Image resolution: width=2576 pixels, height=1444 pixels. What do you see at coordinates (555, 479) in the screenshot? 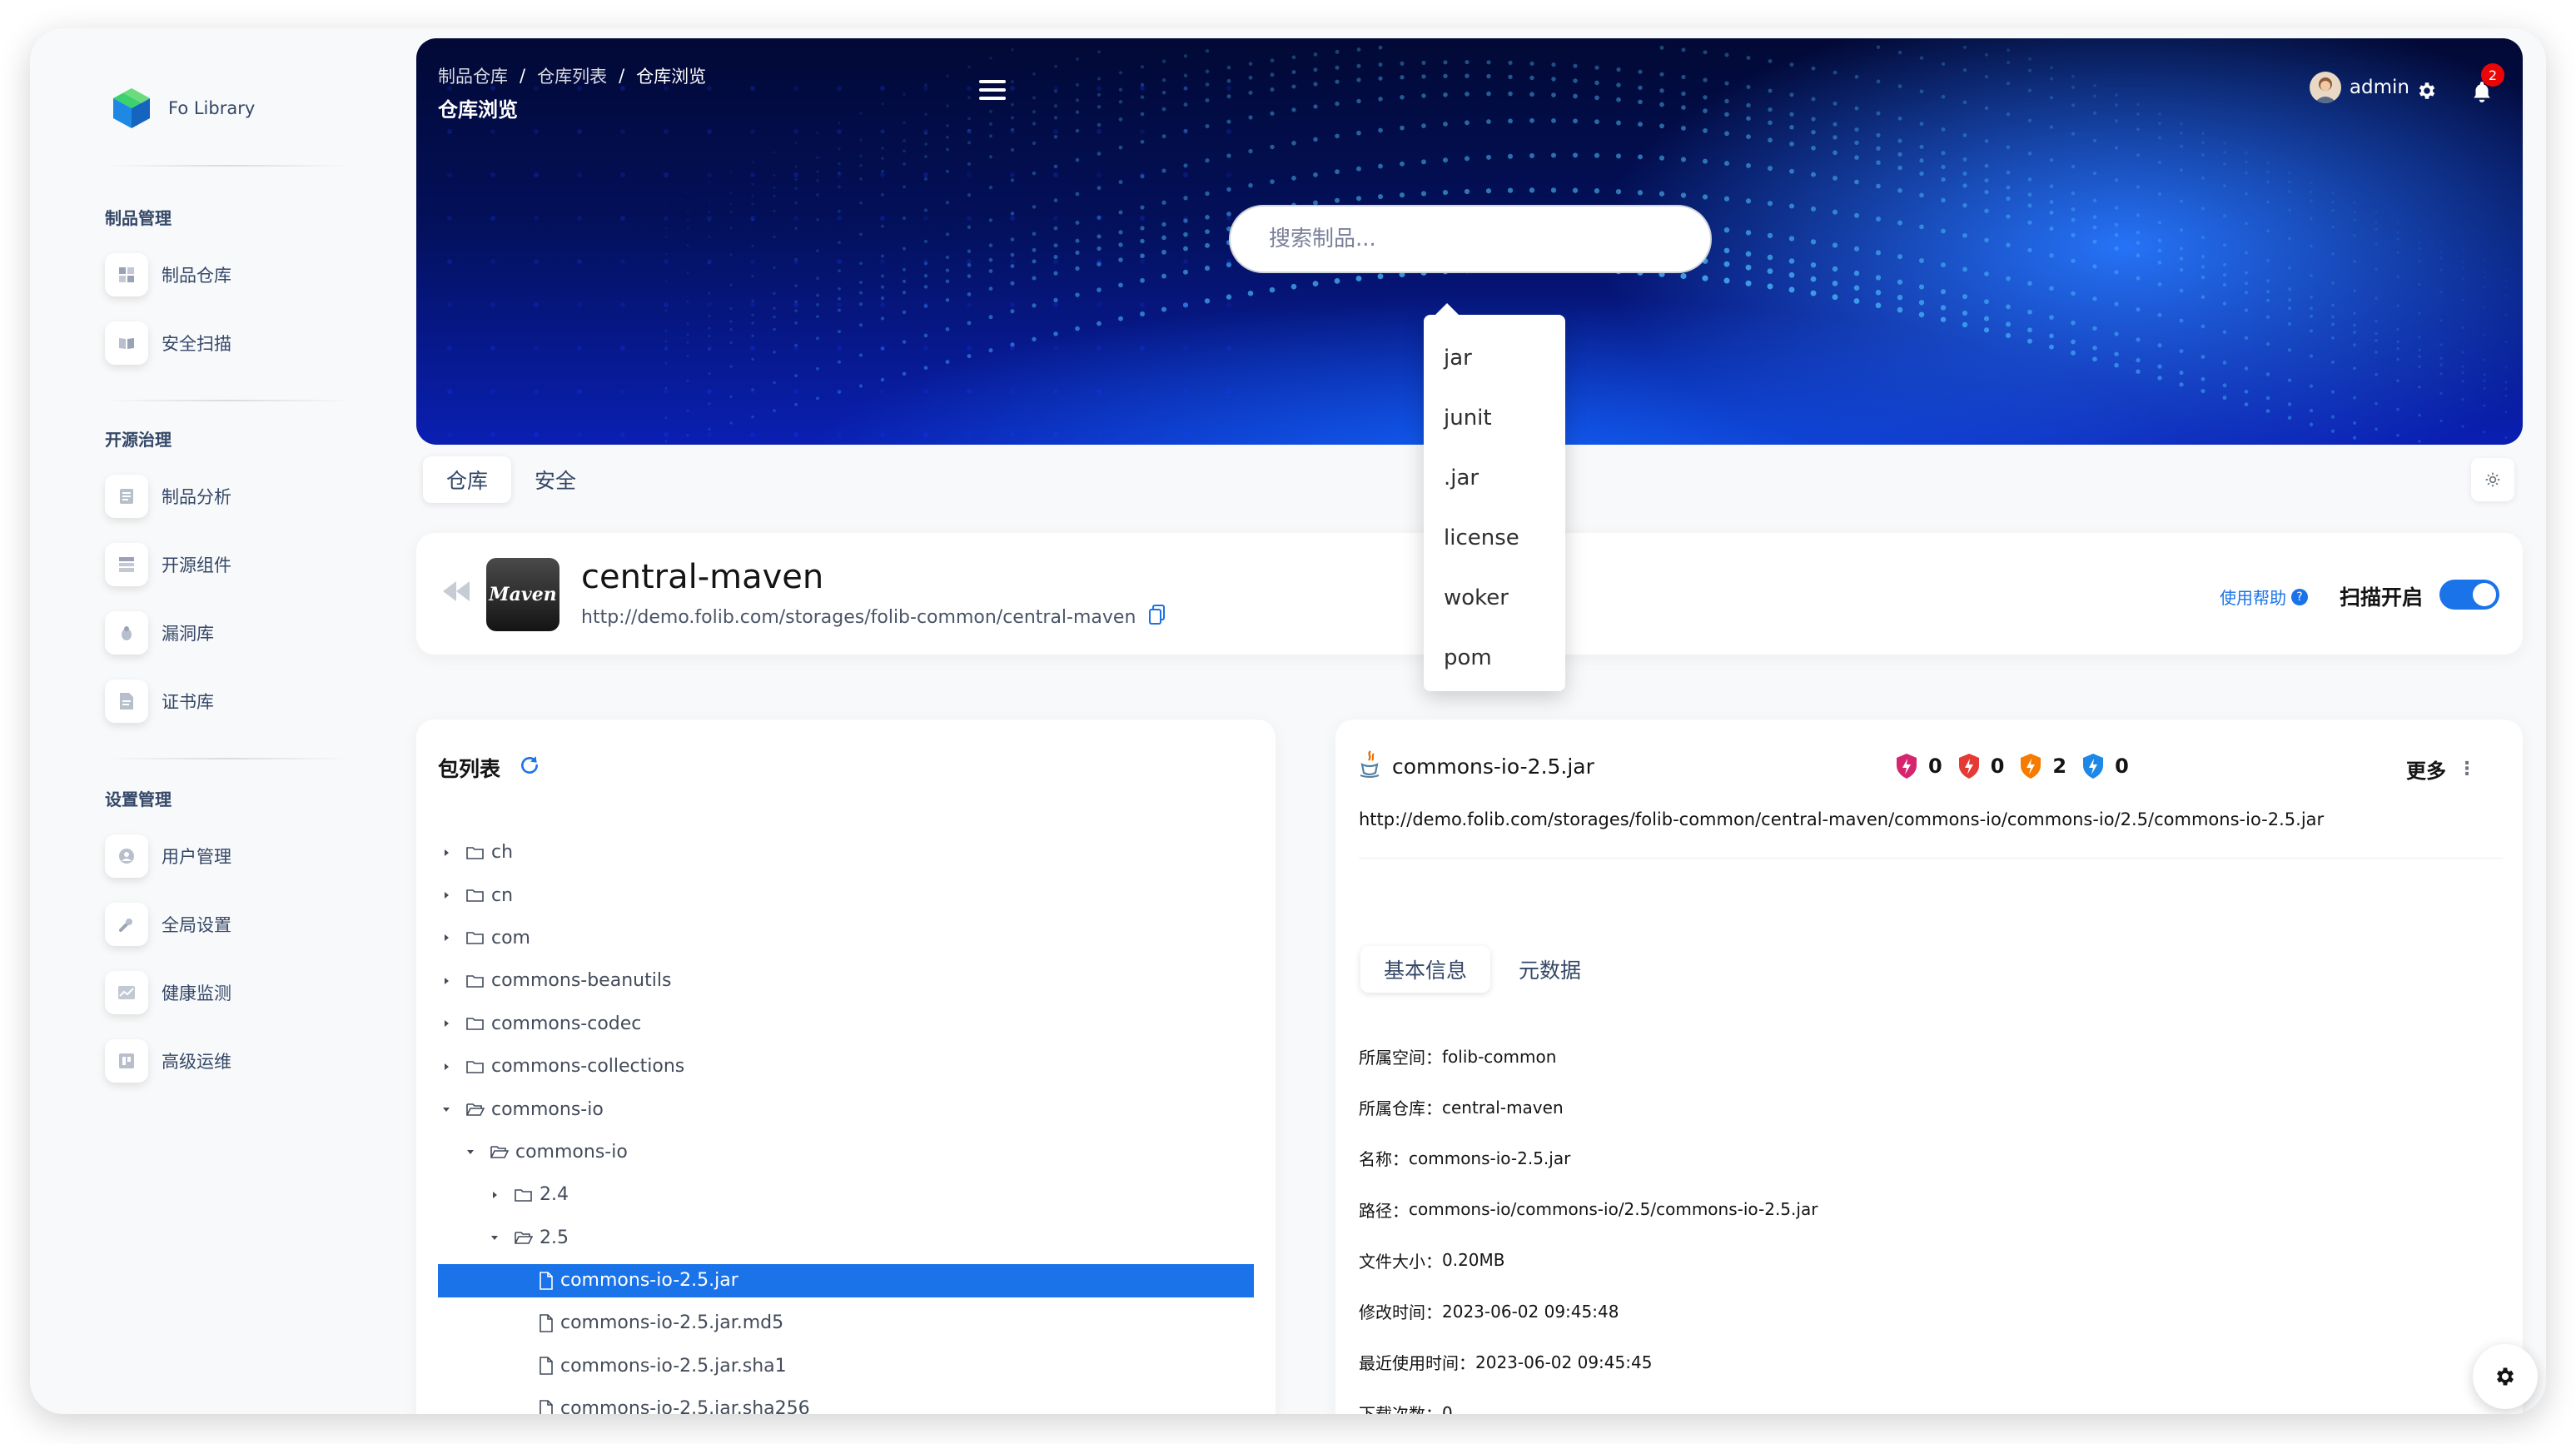
I see `tab-security: 安全` at bounding box center [555, 479].